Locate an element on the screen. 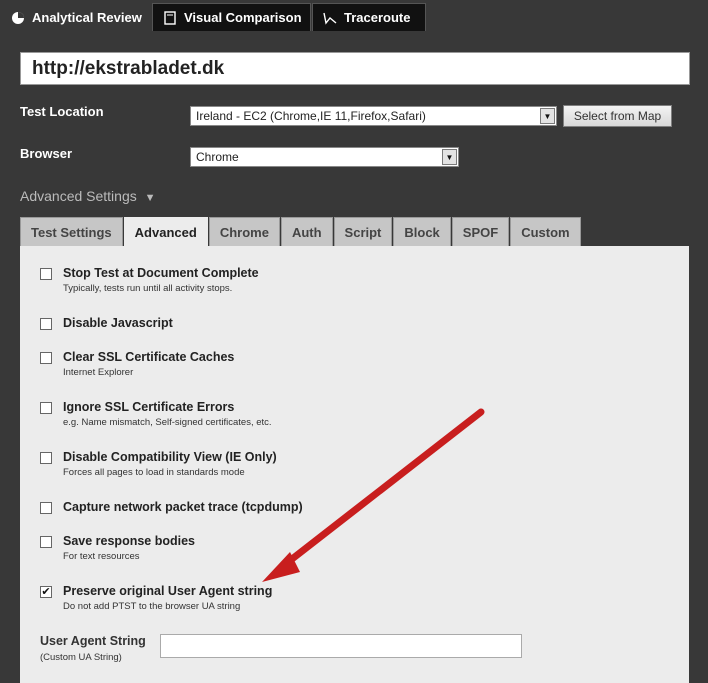 The image size is (708, 683). option-title: Save response bodies is located at coordinates (129, 541).